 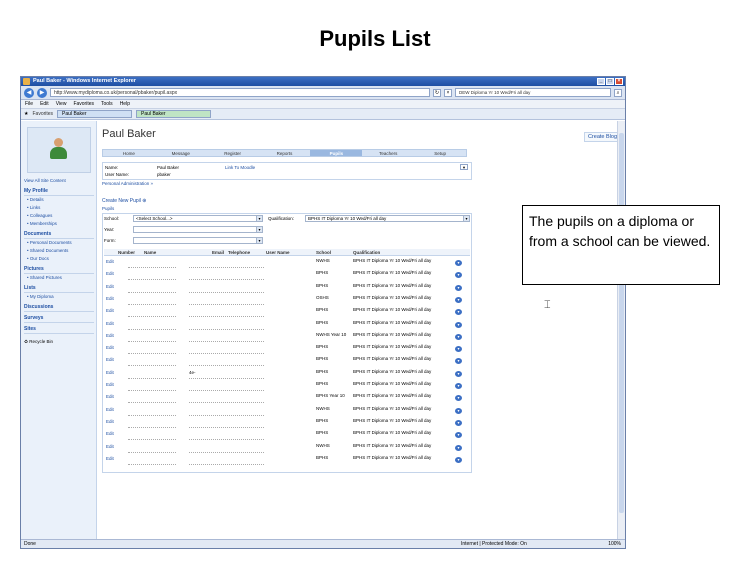 What do you see at coordinates (95, 114) in the screenshot?
I see `tab-paul-baker-1: Paul Baker` at bounding box center [95, 114].